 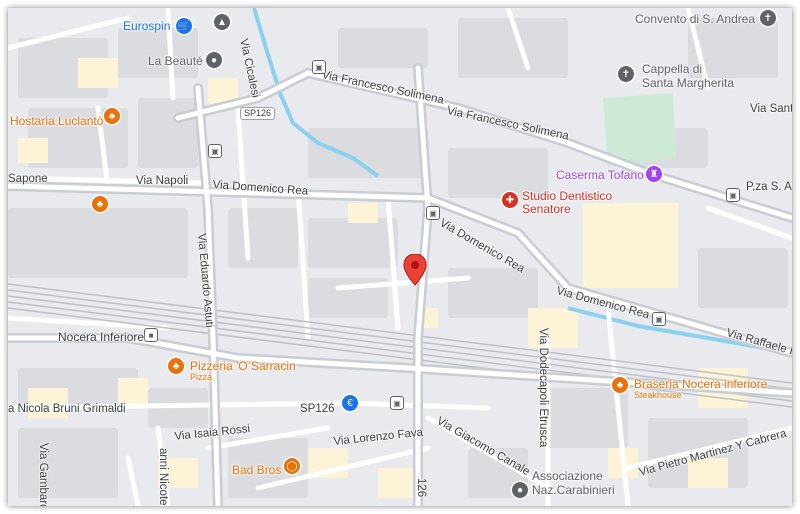 What do you see at coordinates (175, 61) in the screenshot?
I see `poi-la-beaute: La Beauté` at bounding box center [175, 61].